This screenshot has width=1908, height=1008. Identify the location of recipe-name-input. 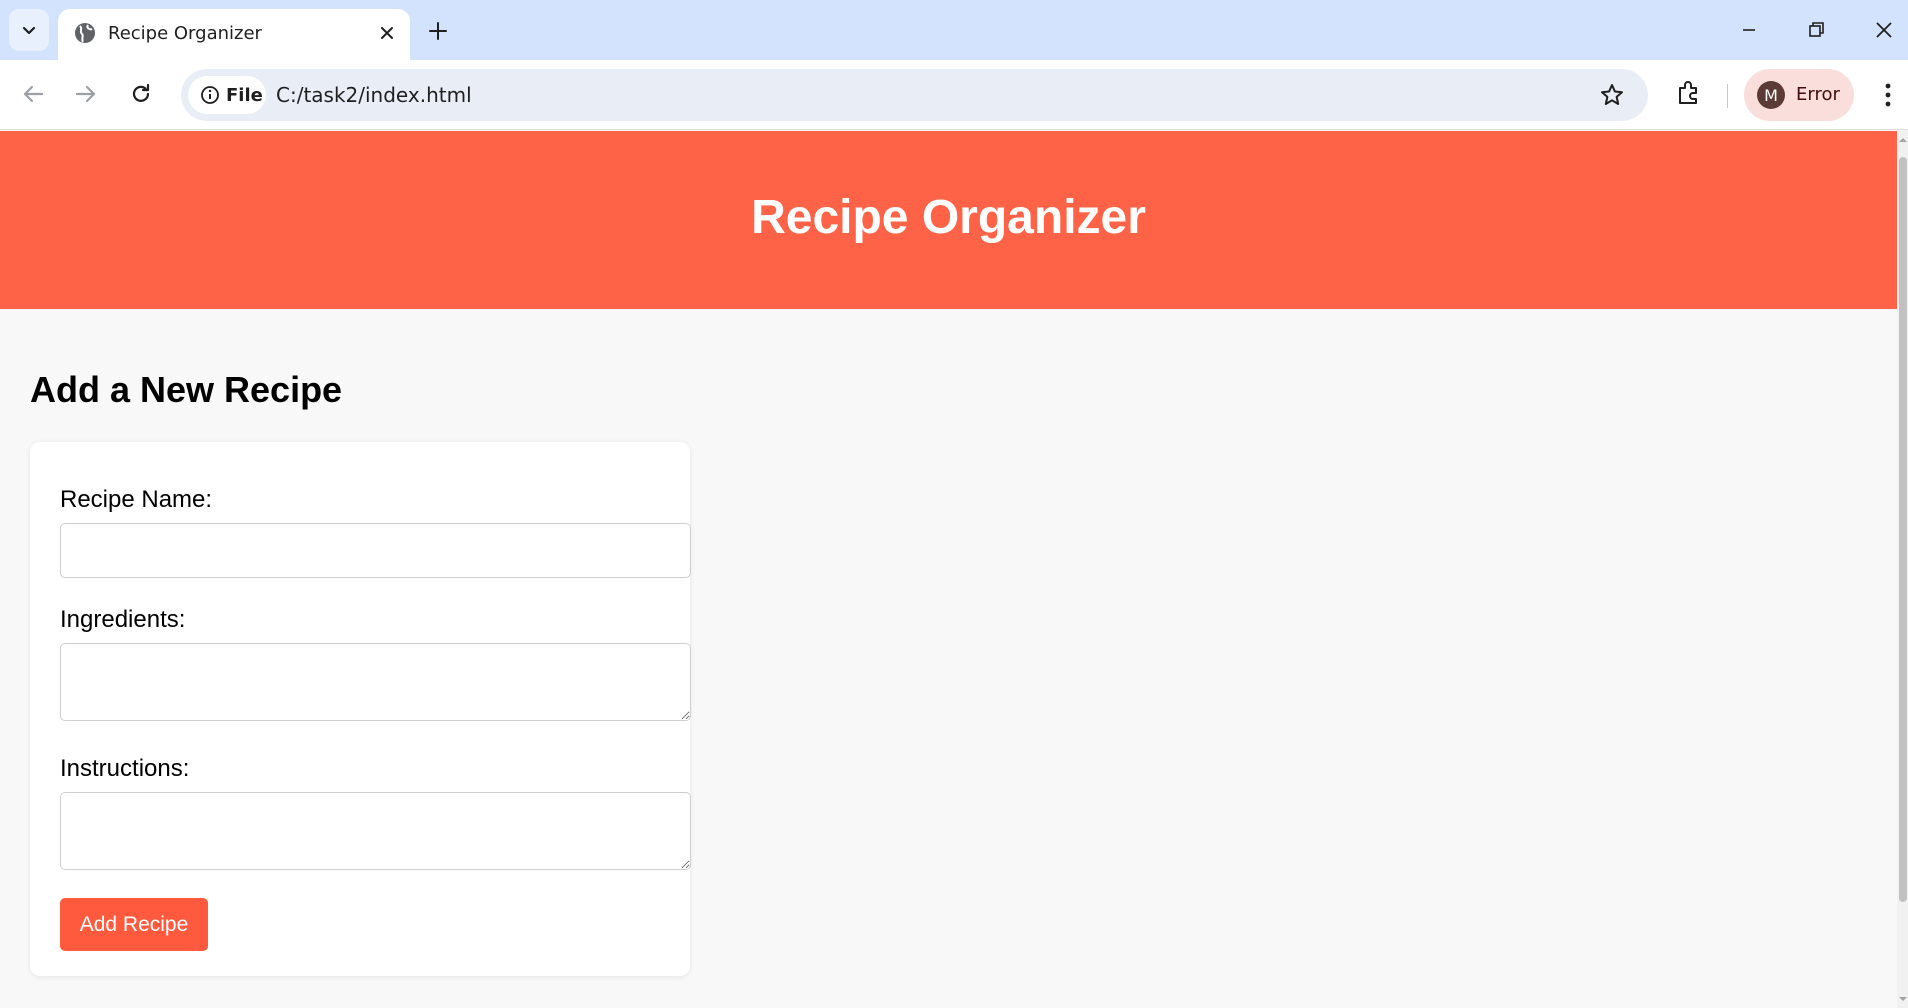
(375, 550).